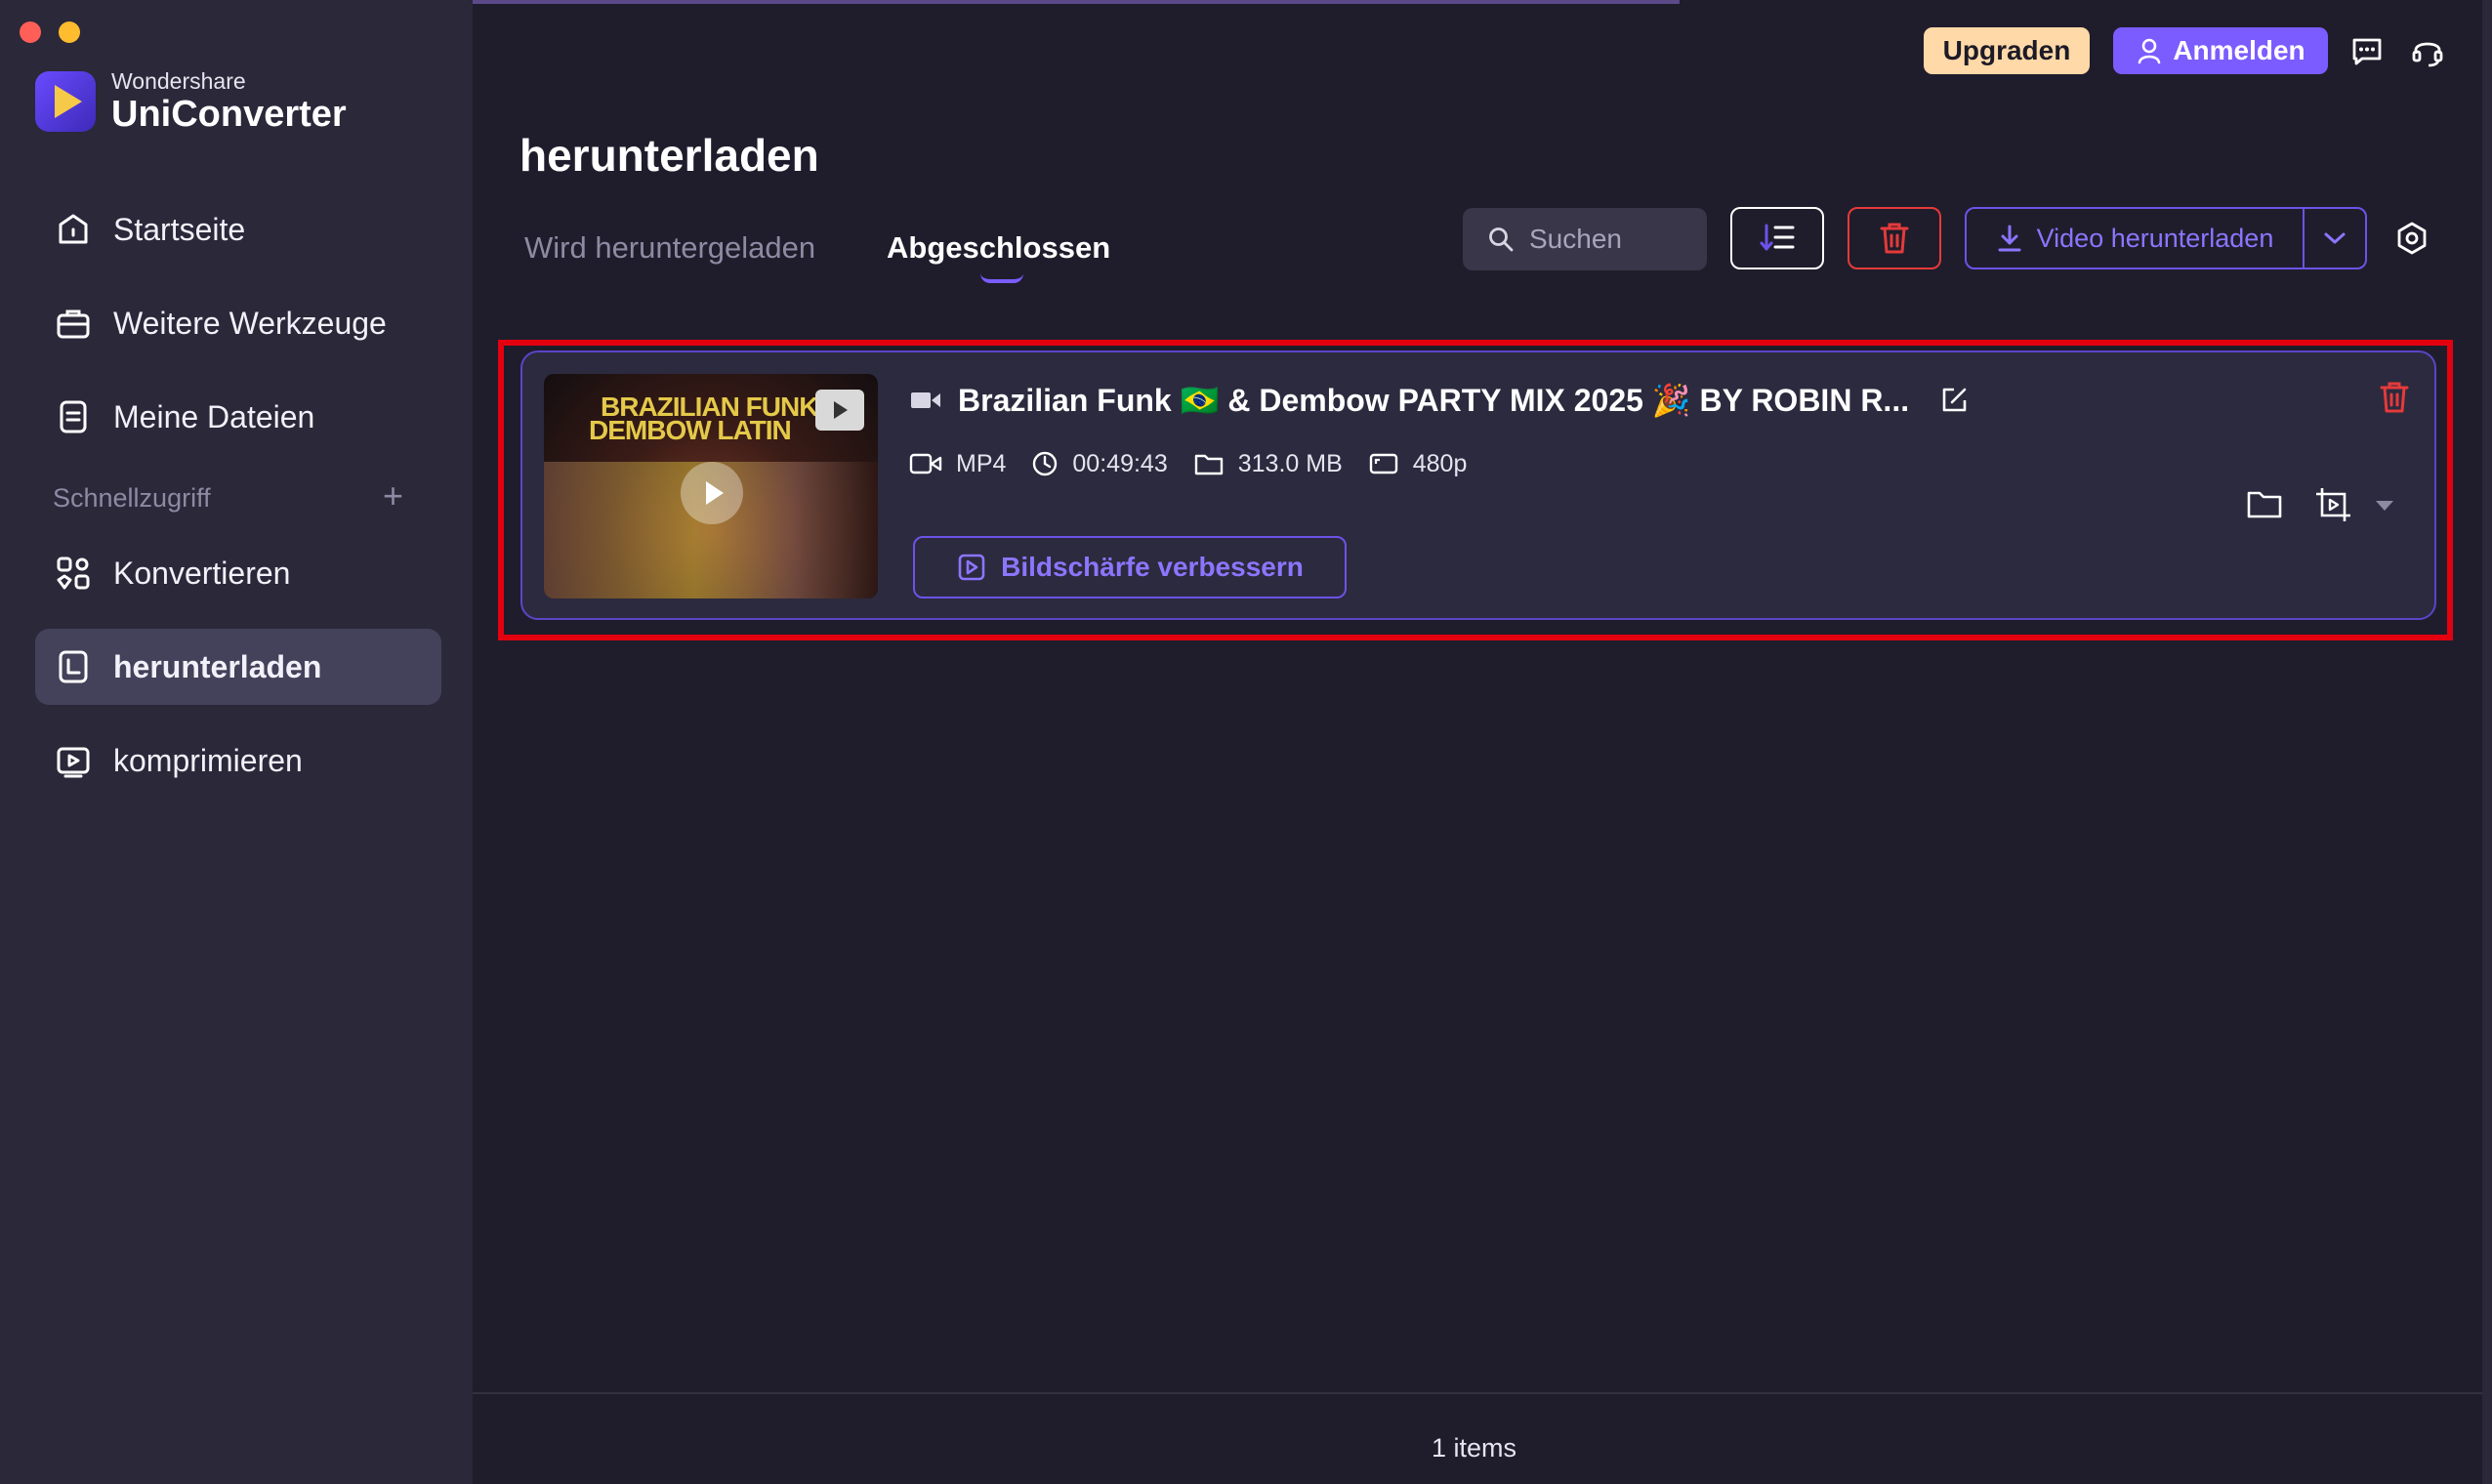 The image size is (2492, 1484). I want to click on brand: Wondershare UniConverter, so click(191, 102).